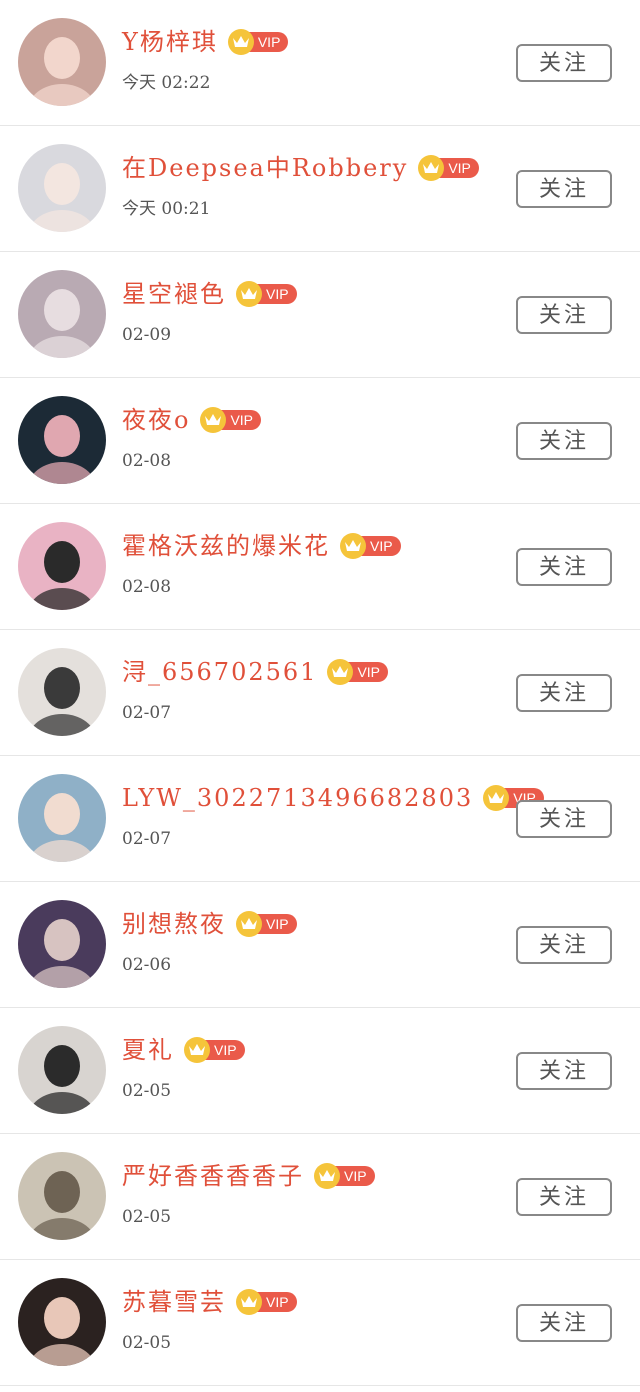  What do you see at coordinates (265, 168) in the screenshot?
I see `user-name: 在Deepsea中Robbery` at bounding box center [265, 168].